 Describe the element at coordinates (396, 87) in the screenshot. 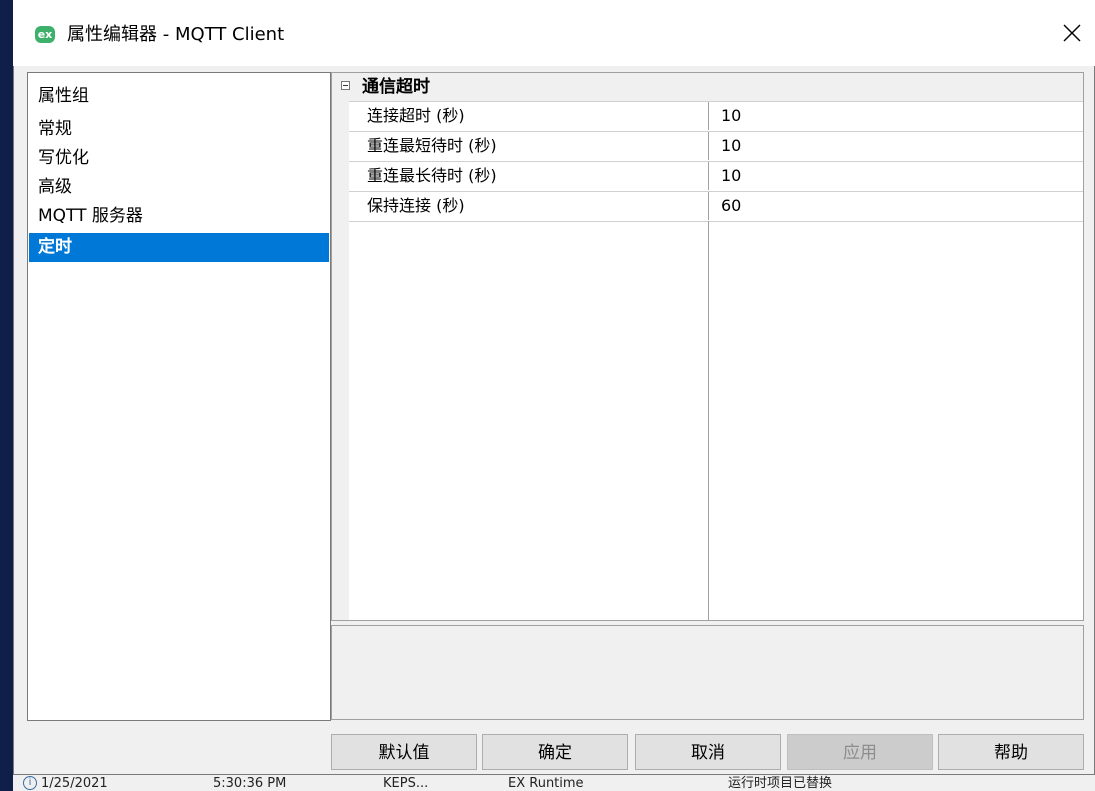

I see `category-label: 通信超时` at that location.